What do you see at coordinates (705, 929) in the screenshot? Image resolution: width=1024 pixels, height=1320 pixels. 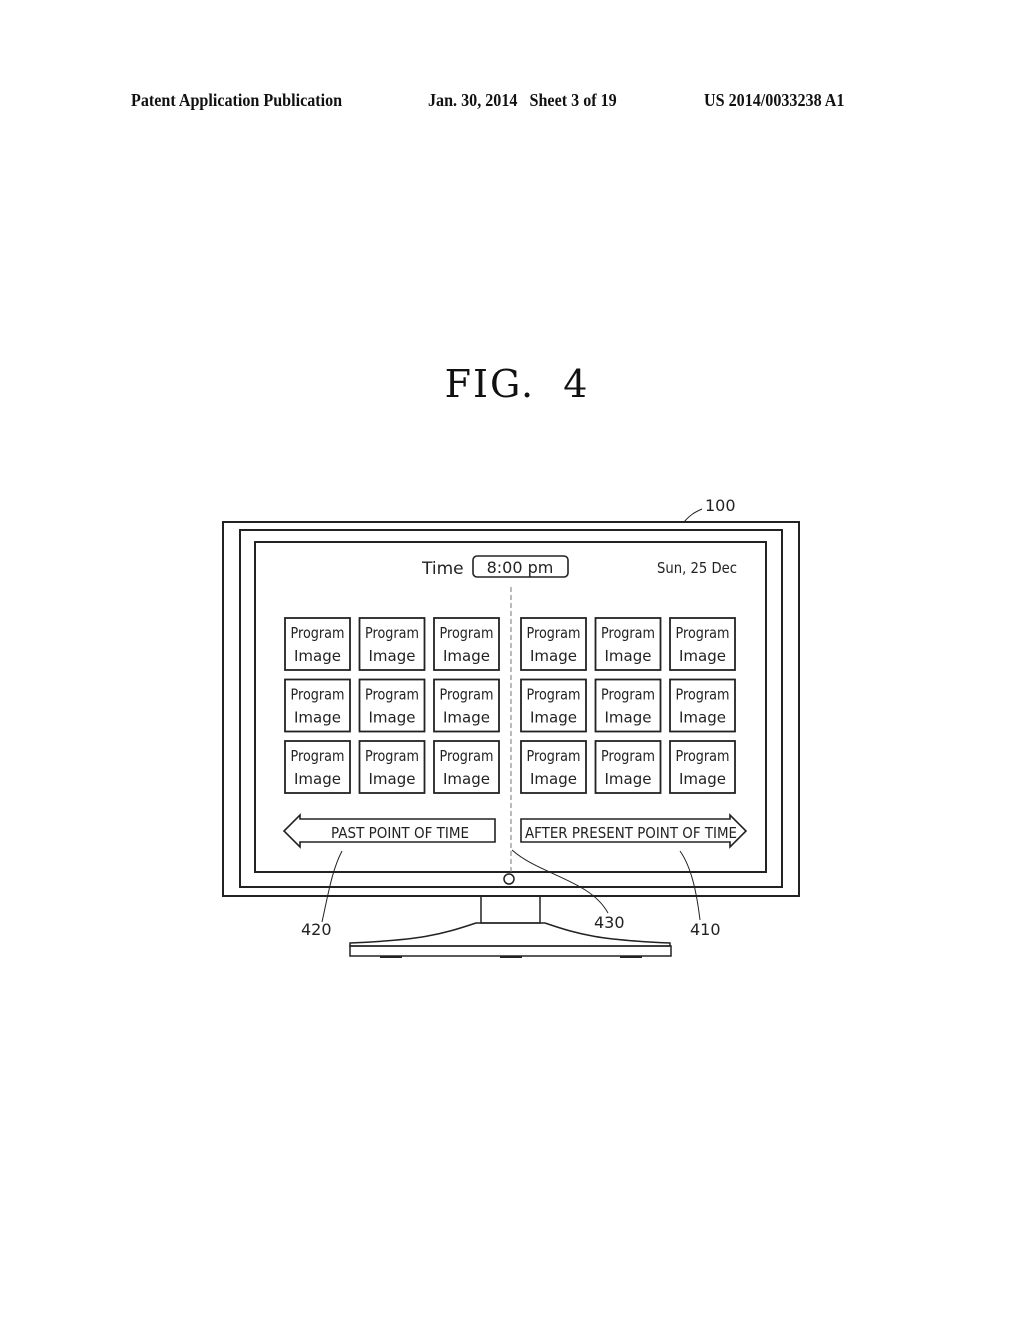 I see `ref-410: 410` at bounding box center [705, 929].